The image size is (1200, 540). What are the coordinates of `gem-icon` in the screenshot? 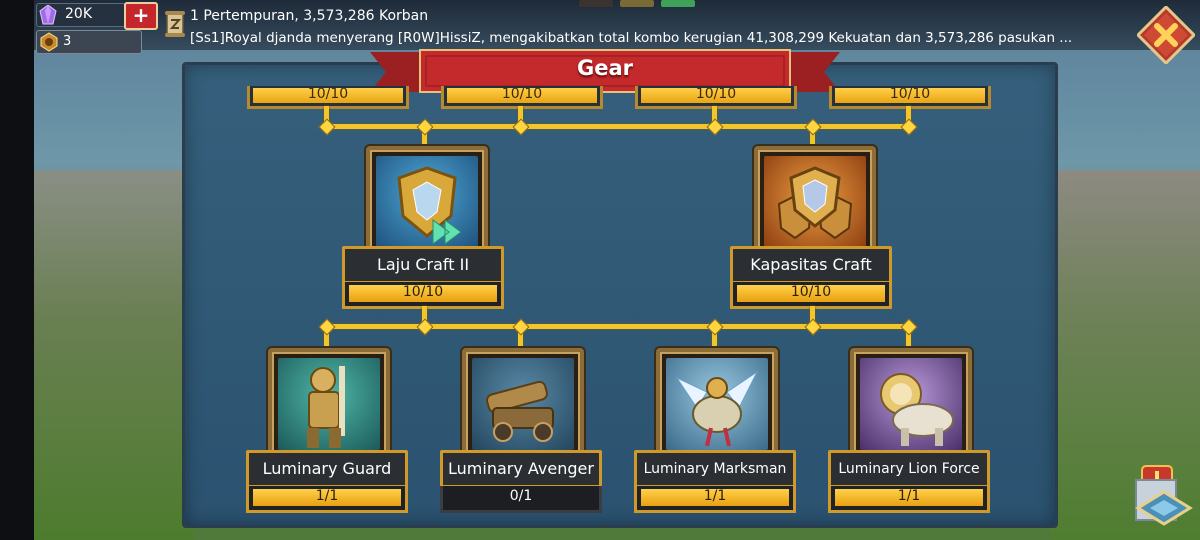 It's located at (48, 15).